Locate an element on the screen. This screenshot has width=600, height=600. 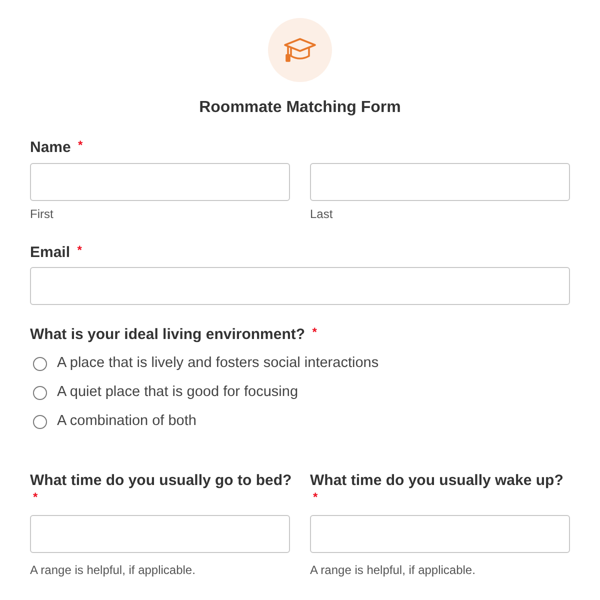
field-label: Name is located at coordinates (50, 147).